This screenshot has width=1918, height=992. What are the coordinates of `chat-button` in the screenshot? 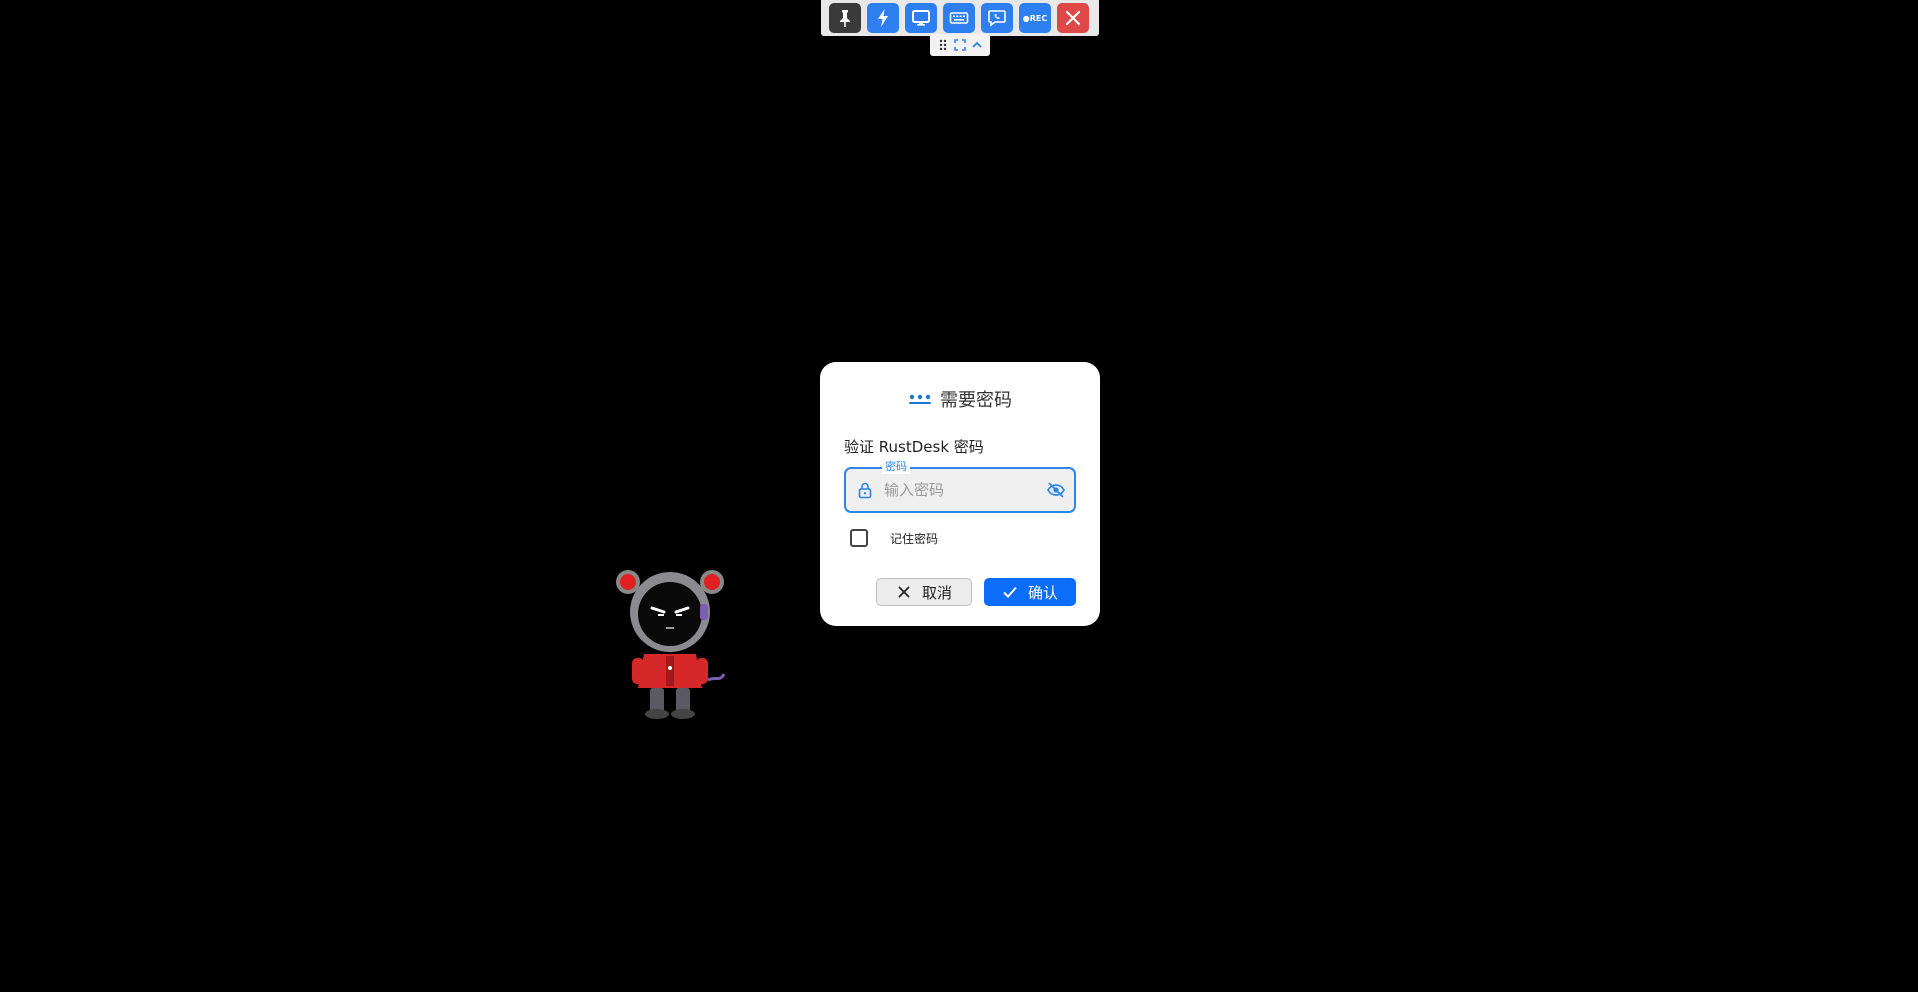 It's located at (997, 18).